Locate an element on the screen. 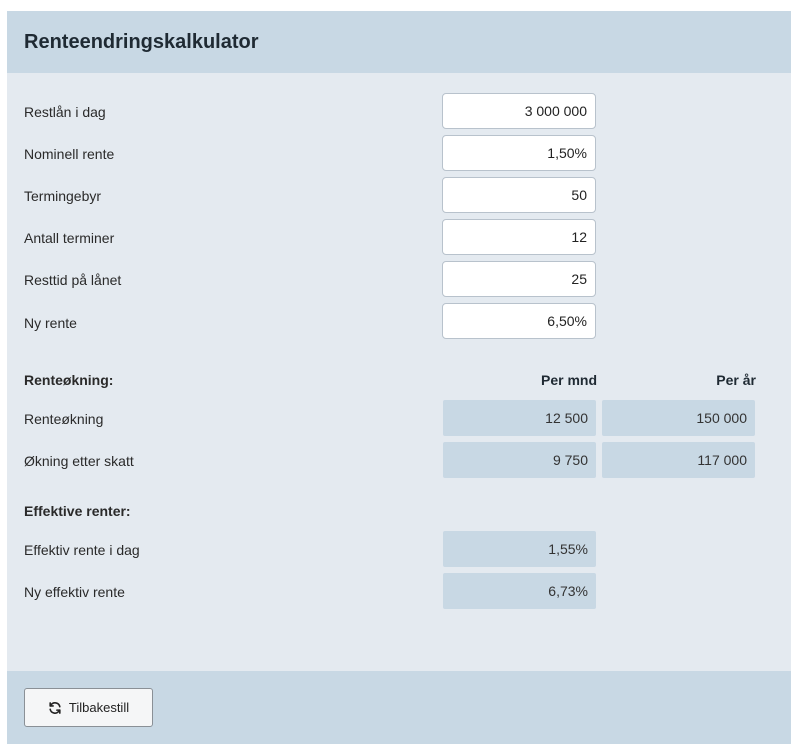 The height and width of the screenshot is (749, 800). okning-etter-skatt-per-mnd-output: 9 750 is located at coordinates (519, 460).